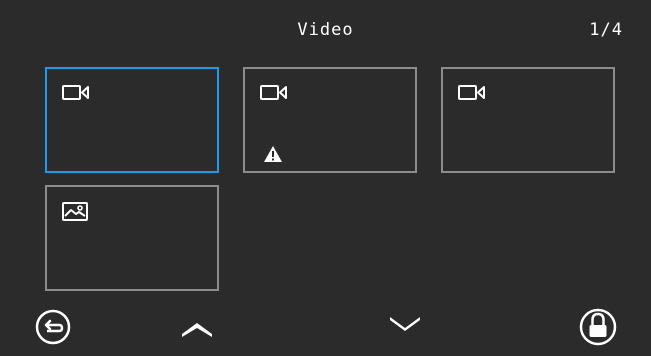 Image resolution: width=651 pixels, height=356 pixels. I want to click on chevron-down-icon, so click(405, 325).